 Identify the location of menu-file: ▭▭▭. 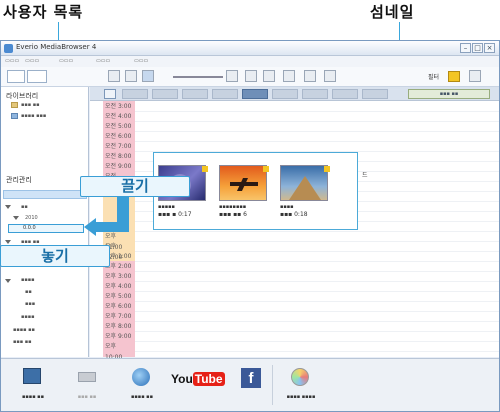
(12, 61).